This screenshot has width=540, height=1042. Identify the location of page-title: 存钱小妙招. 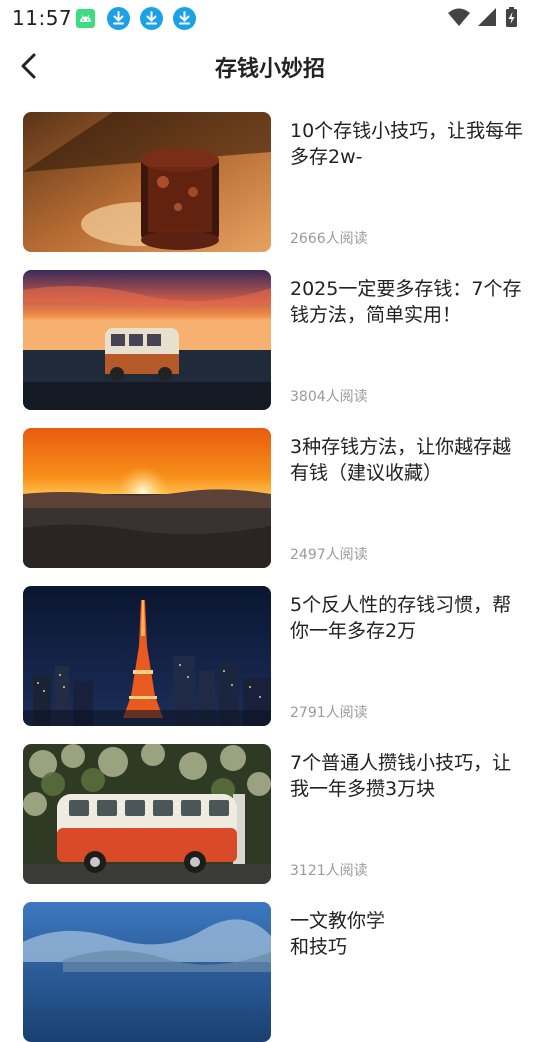
(269, 69).